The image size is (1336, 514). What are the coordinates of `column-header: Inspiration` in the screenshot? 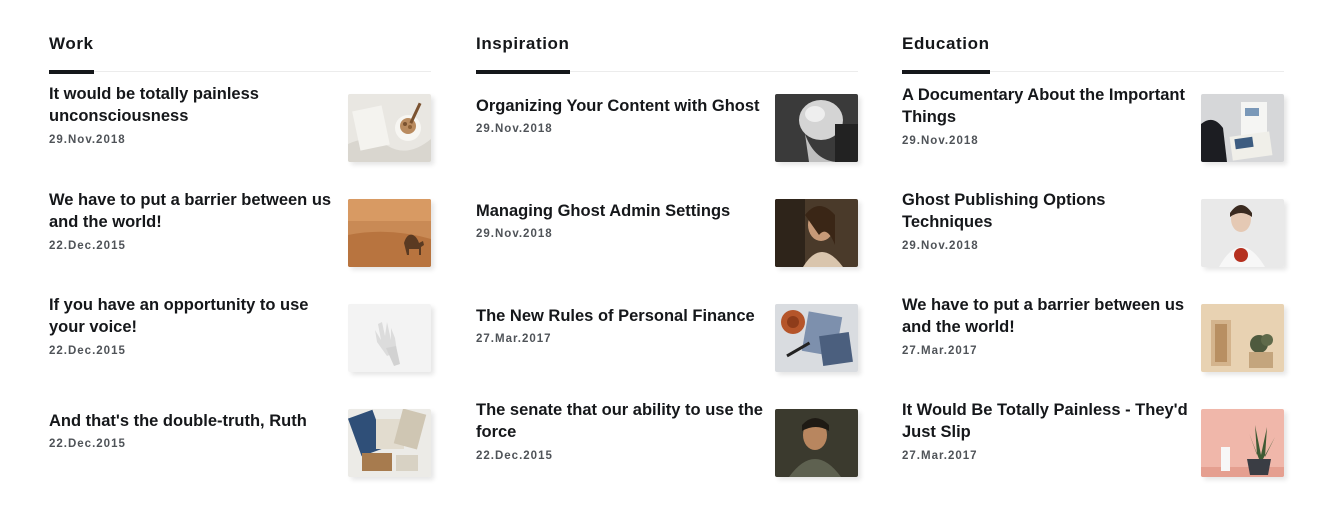 It's located at (667, 37).